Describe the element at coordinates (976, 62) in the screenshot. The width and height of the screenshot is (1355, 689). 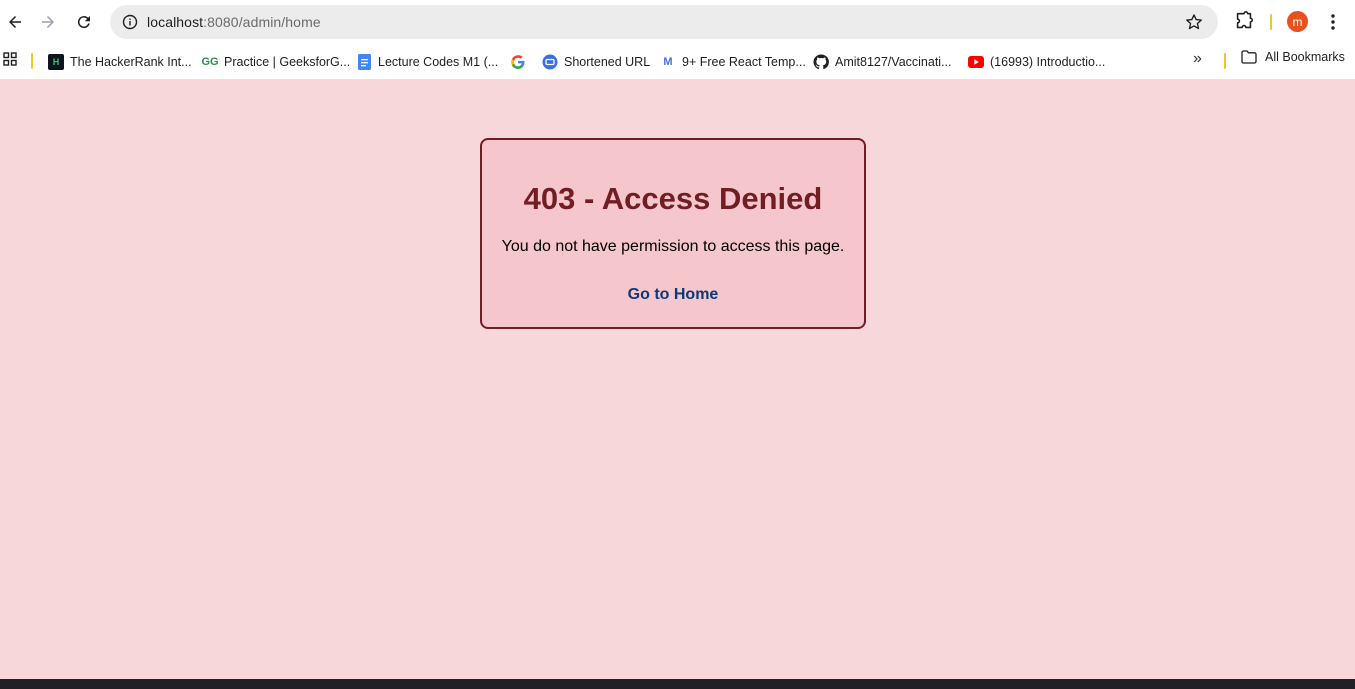
I see `youtube-icon` at that location.